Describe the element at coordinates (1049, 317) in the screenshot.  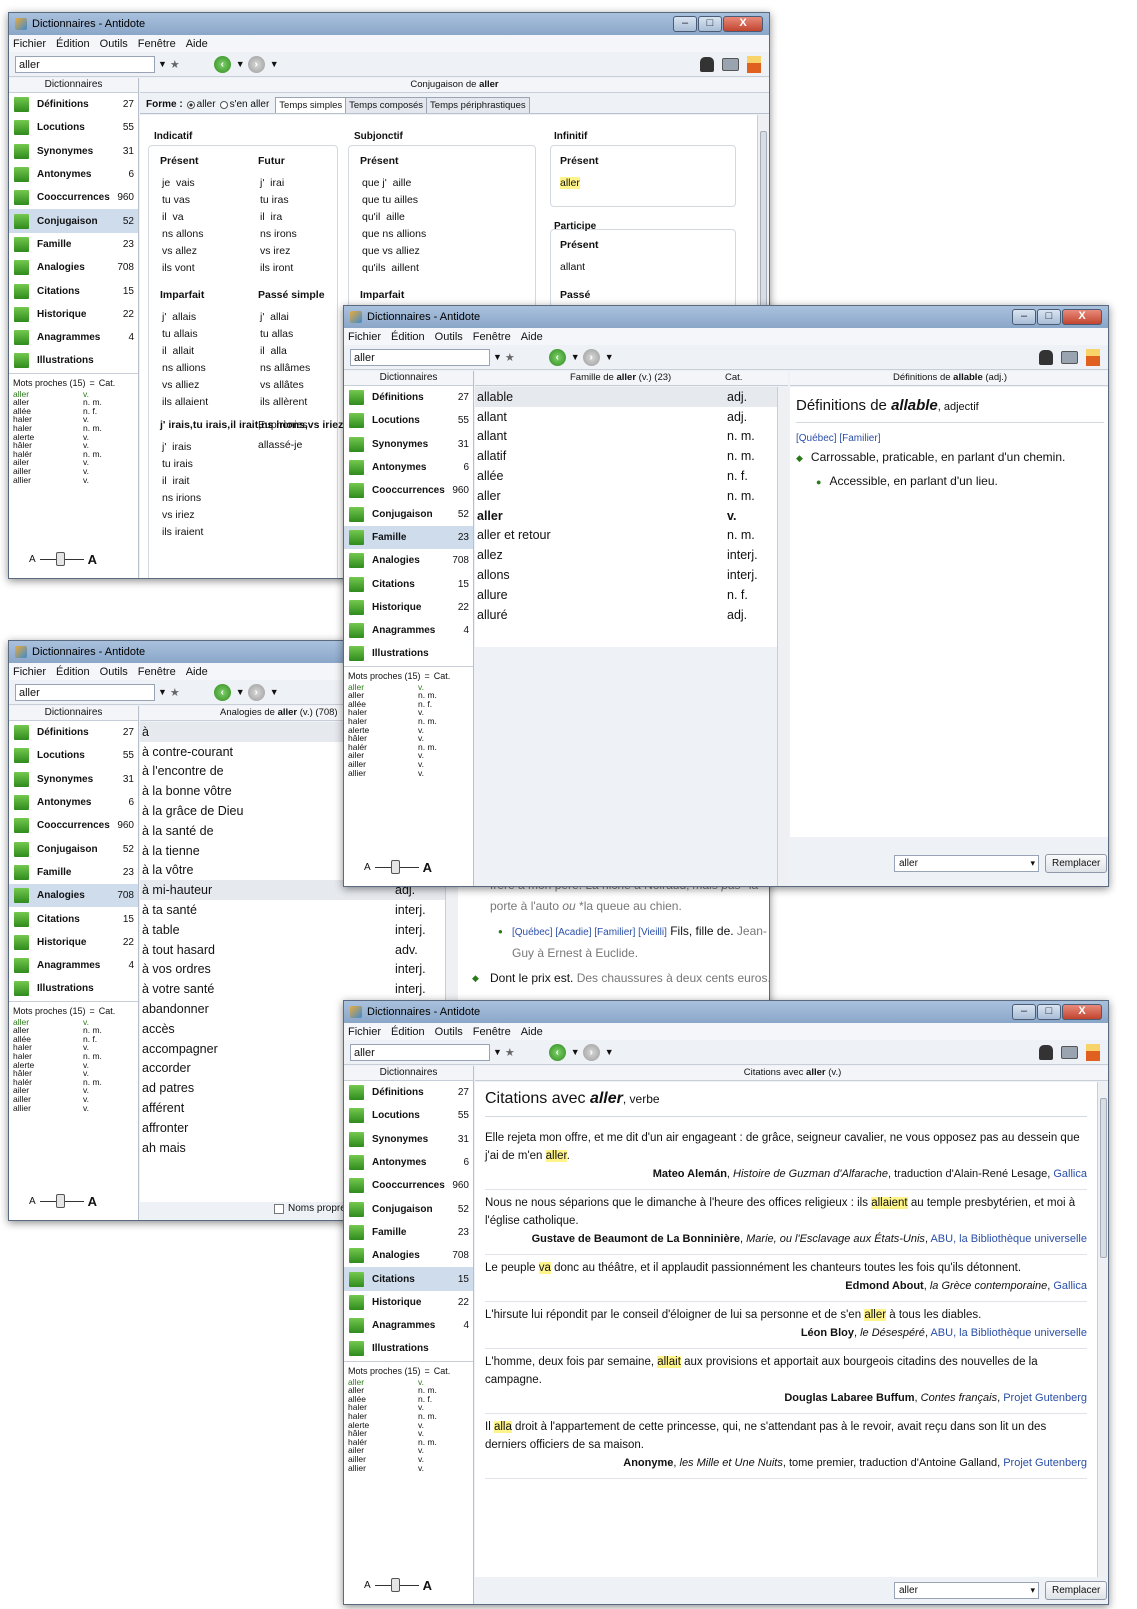
I see `maximize-icon: □` at that location.